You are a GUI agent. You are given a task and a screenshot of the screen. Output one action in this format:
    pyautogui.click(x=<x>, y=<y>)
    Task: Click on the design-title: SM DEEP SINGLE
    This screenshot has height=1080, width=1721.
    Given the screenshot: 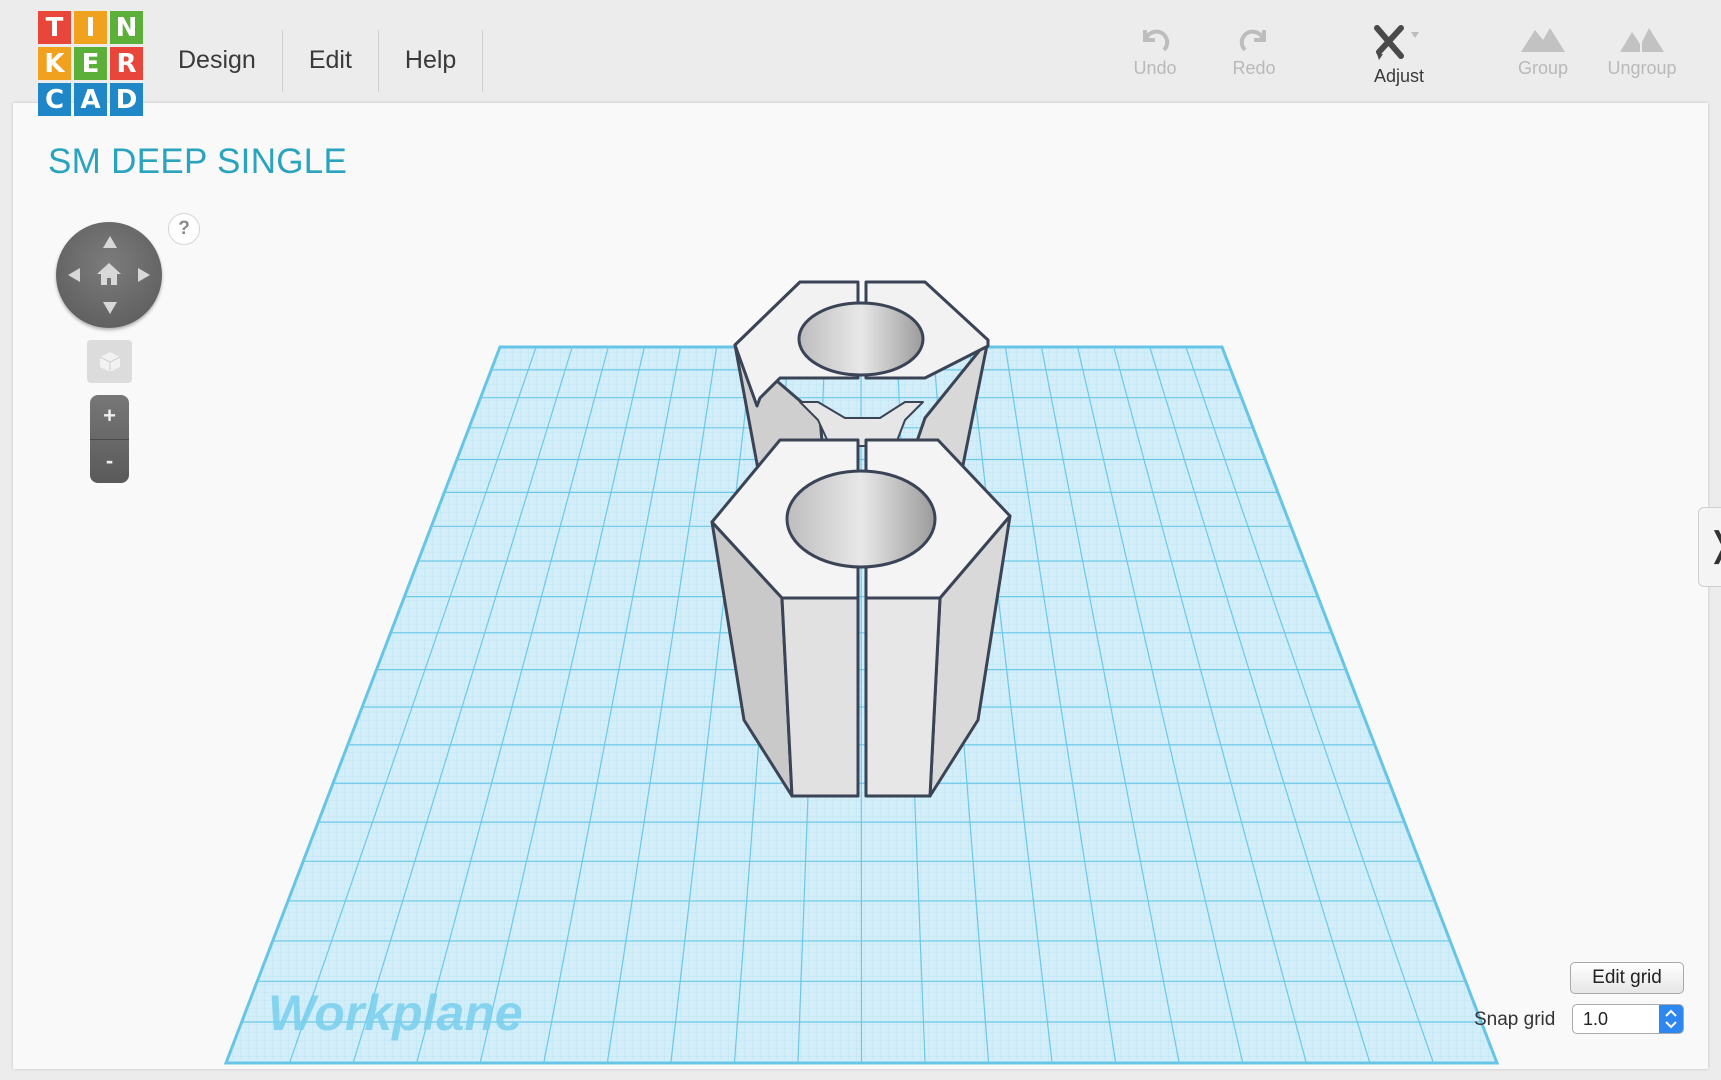 What is the action you would take?
    pyautogui.click(x=197, y=162)
    